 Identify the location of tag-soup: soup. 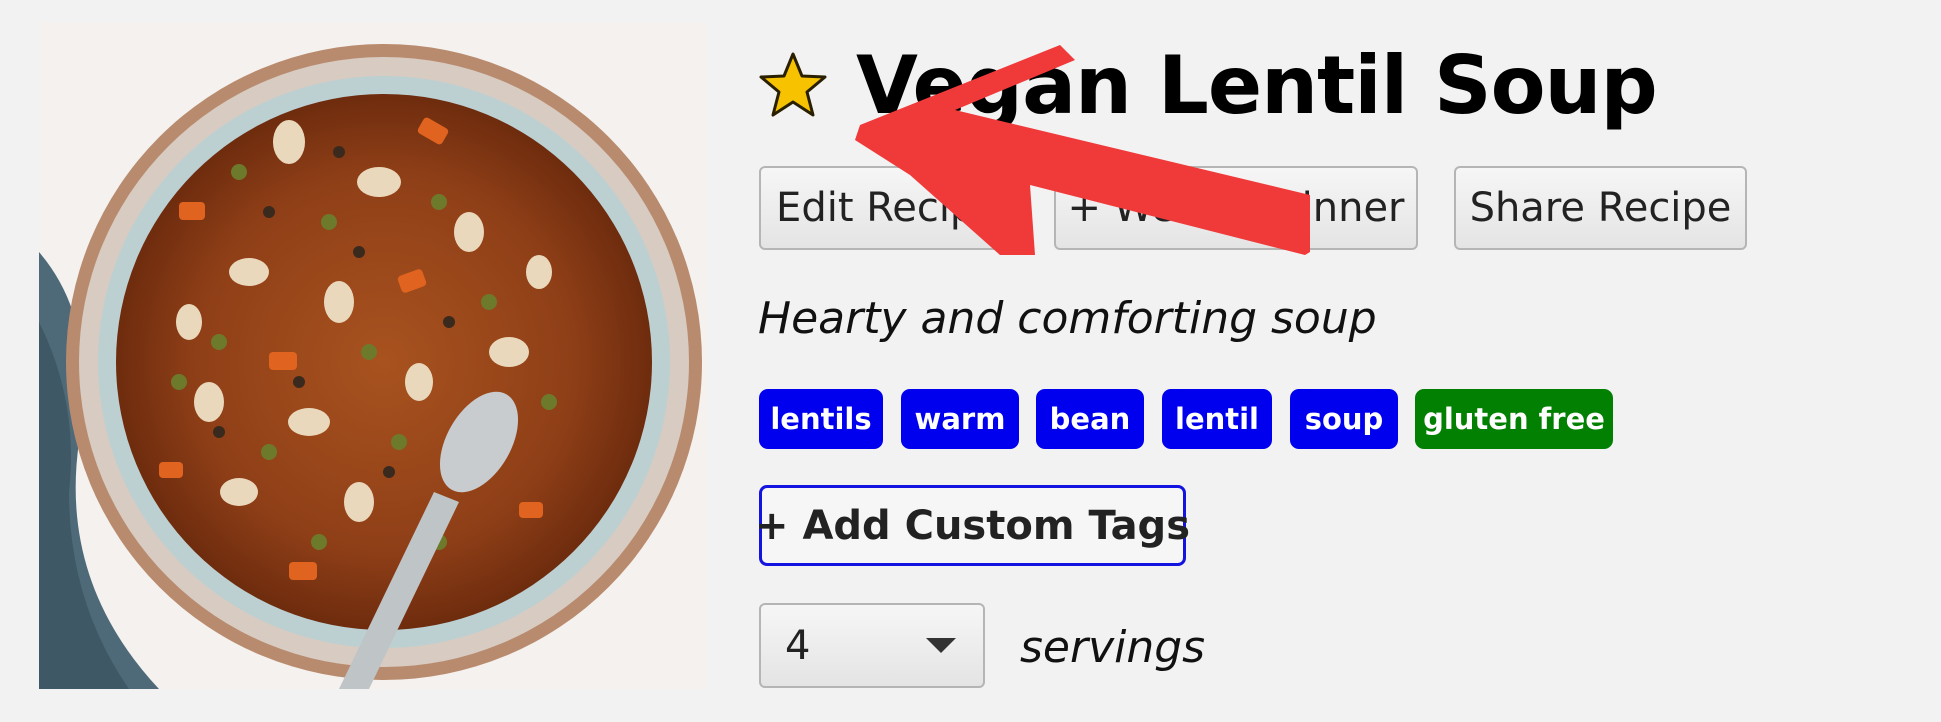
(1344, 419).